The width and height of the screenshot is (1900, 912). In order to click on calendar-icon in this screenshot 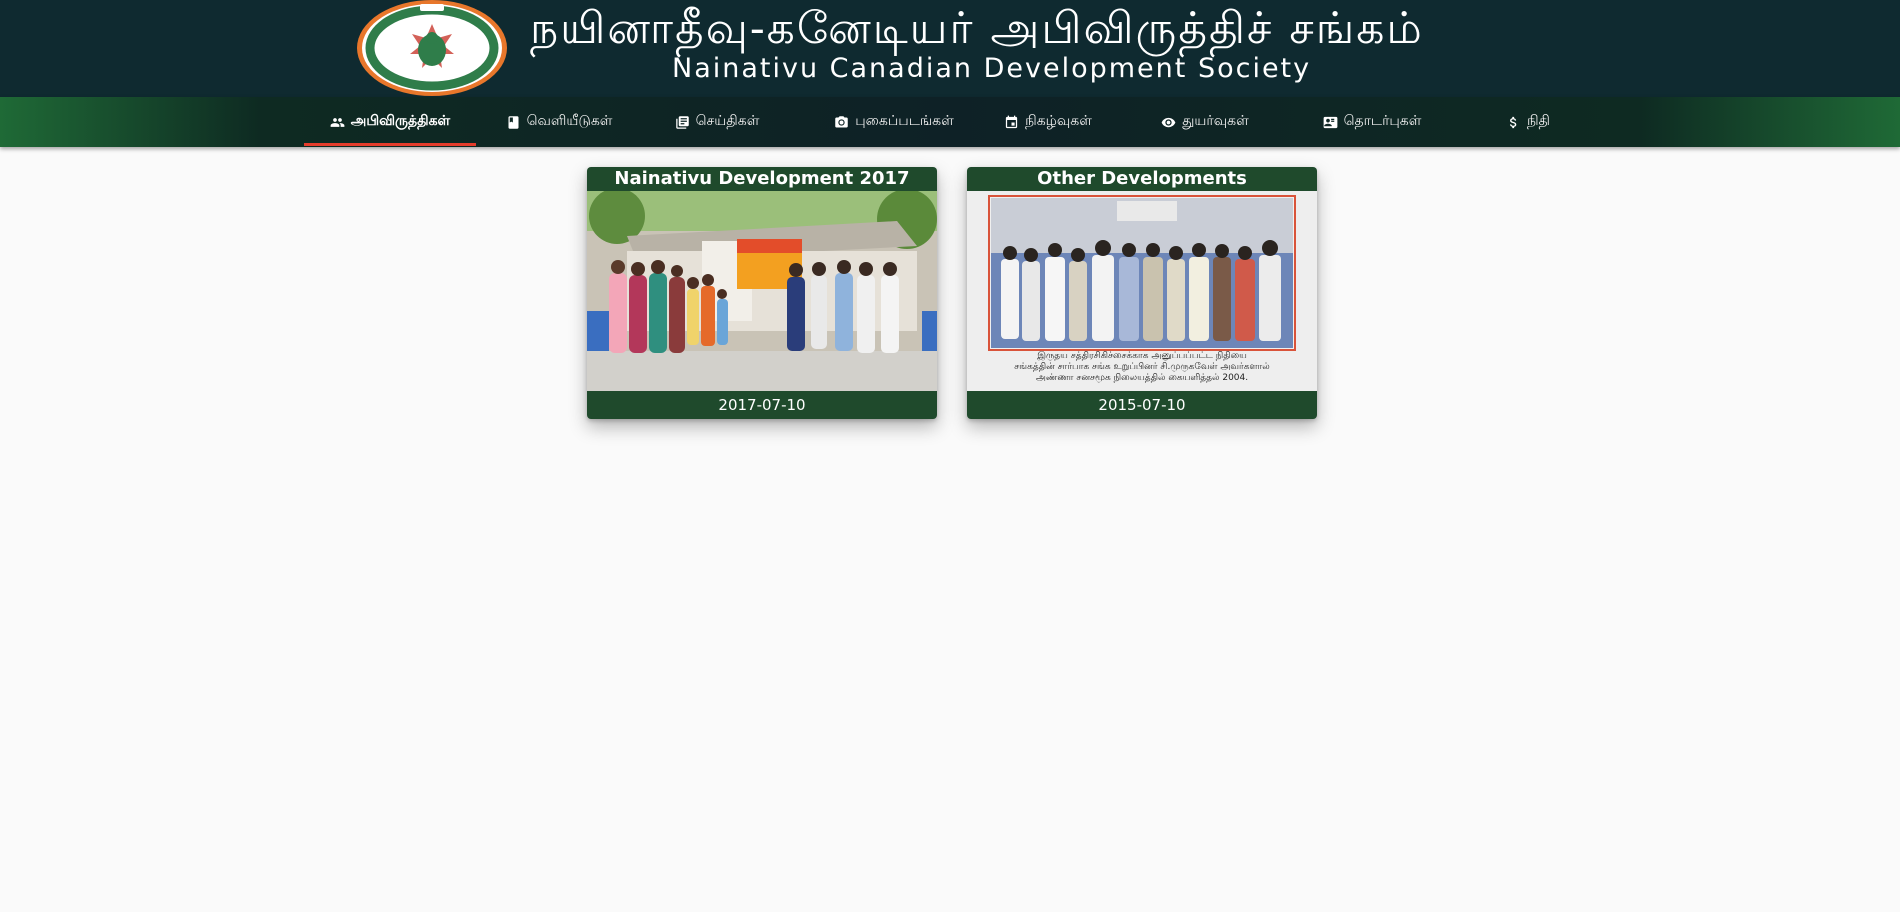, I will do `click(1011, 122)`.